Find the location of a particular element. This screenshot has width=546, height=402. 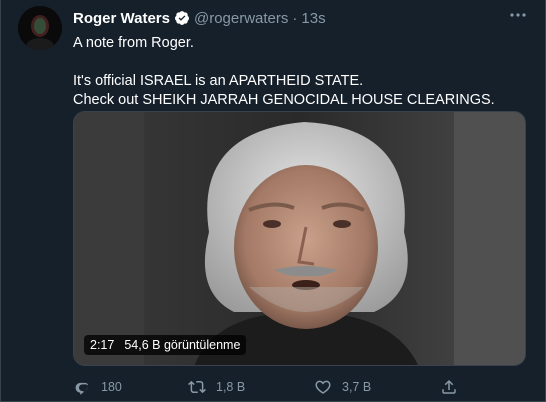

retweet-button: 1,8 B is located at coordinates (216, 387).